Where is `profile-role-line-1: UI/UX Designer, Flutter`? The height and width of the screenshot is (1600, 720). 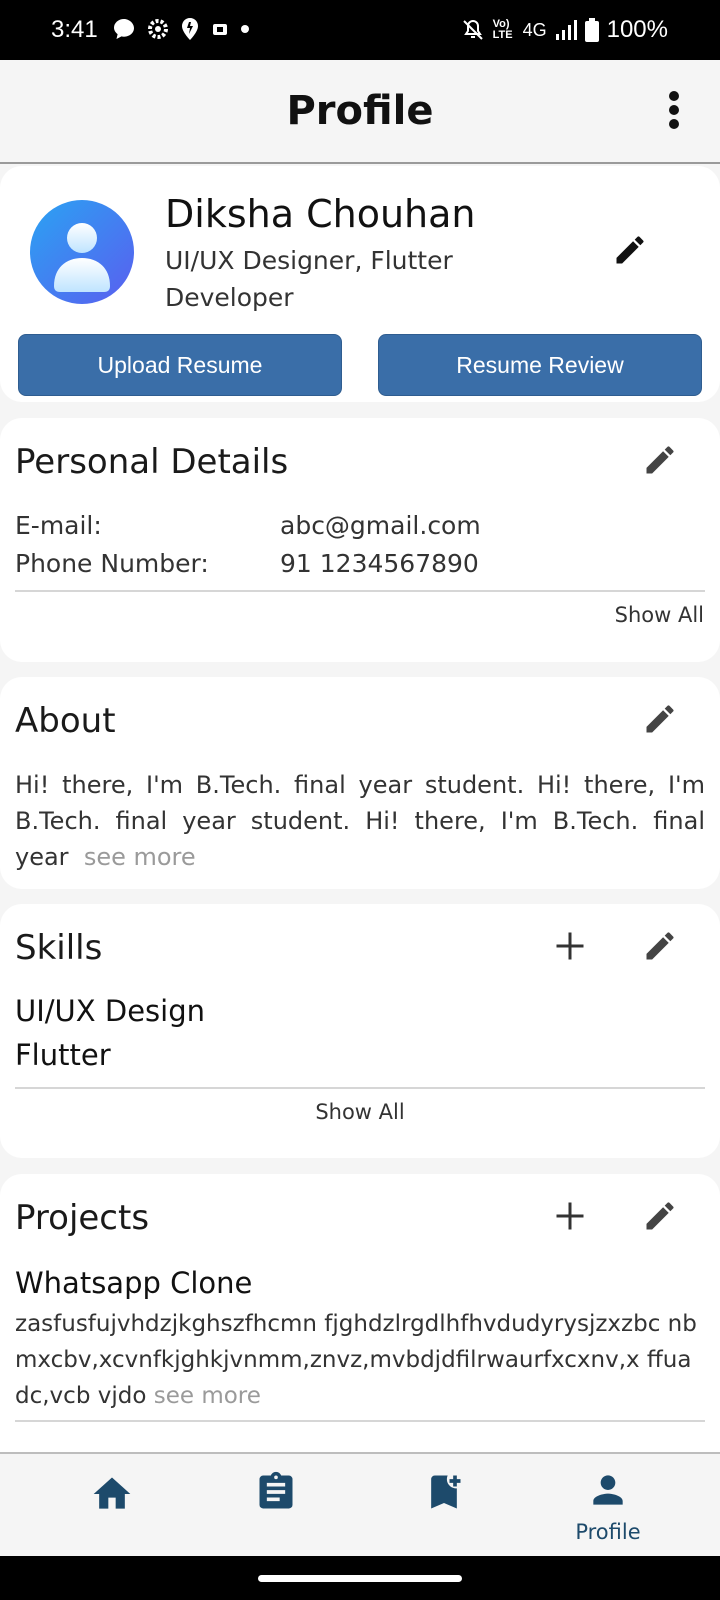 profile-role-line-1: UI/UX Designer, Flutter is located at coordinates (309, 260).